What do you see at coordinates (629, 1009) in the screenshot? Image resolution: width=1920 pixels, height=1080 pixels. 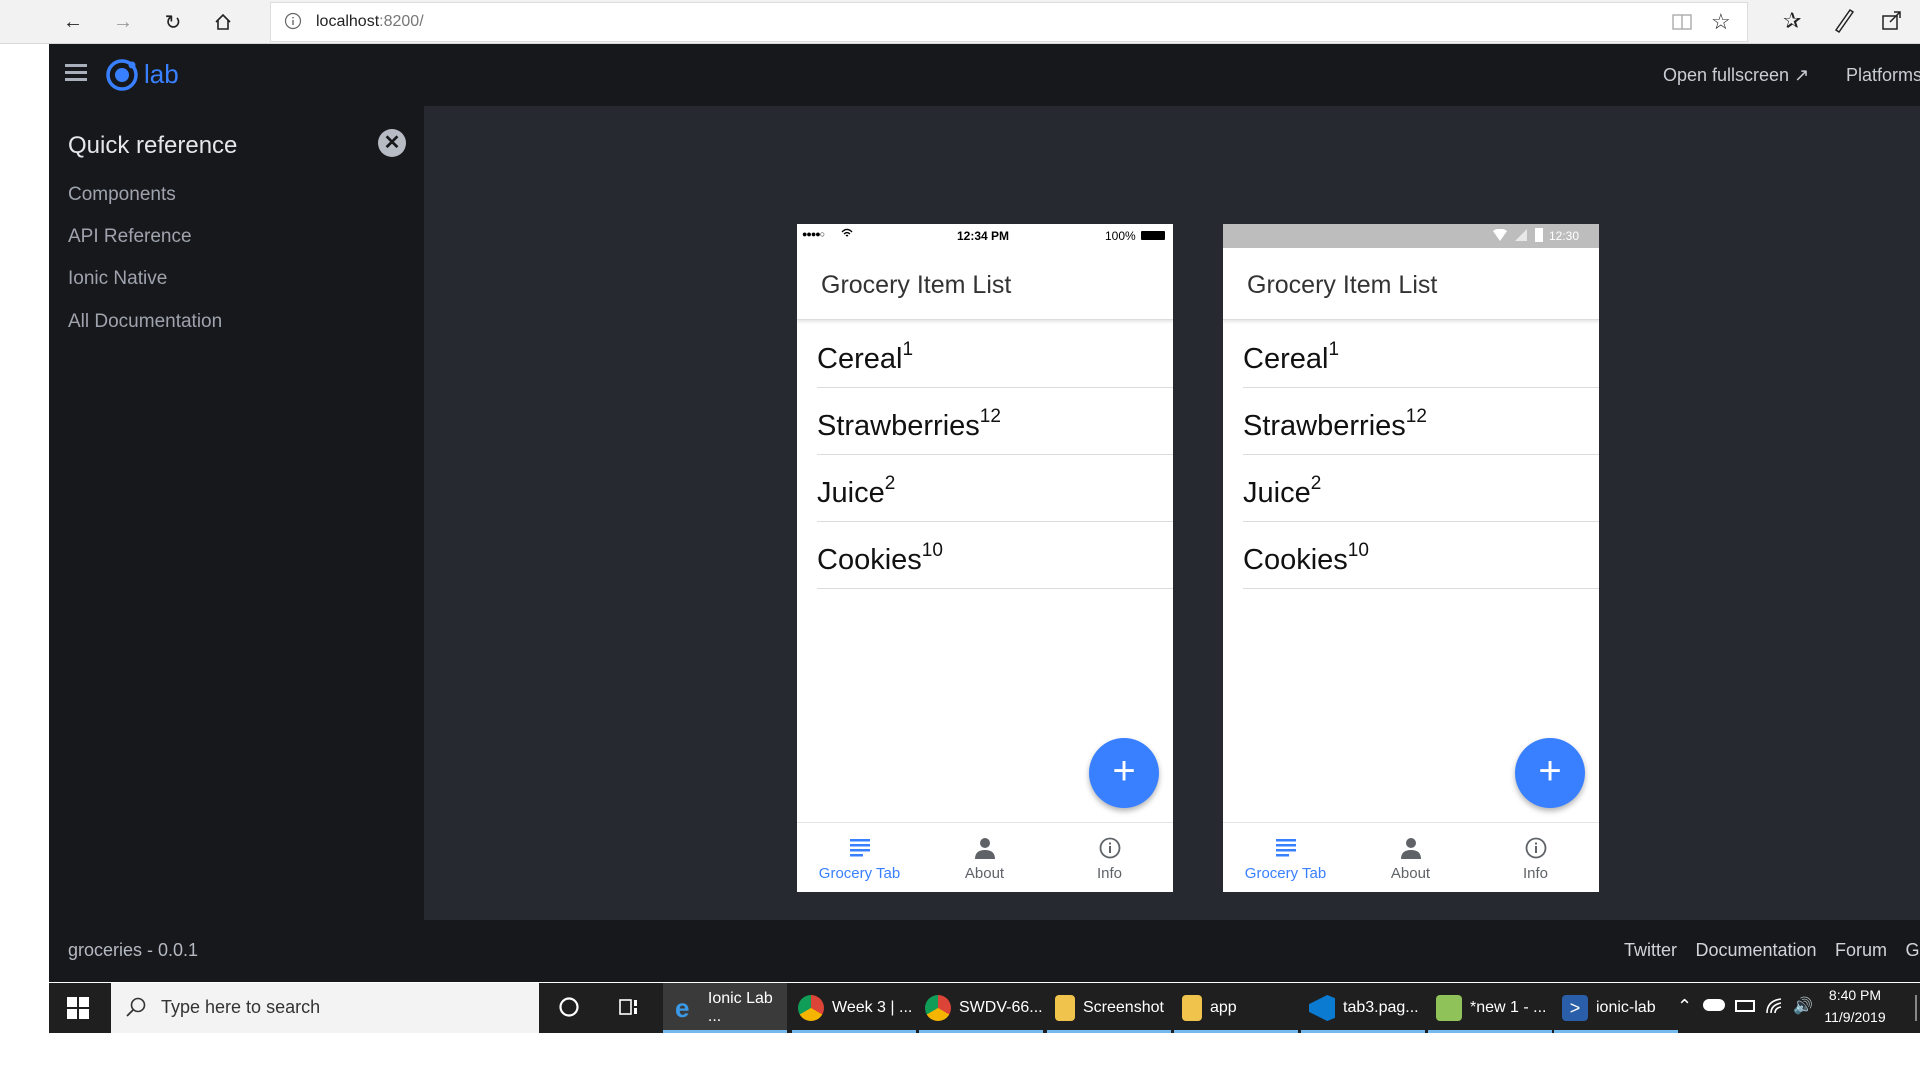 I see `task-view-icon` at bounding box center [629, 1009].